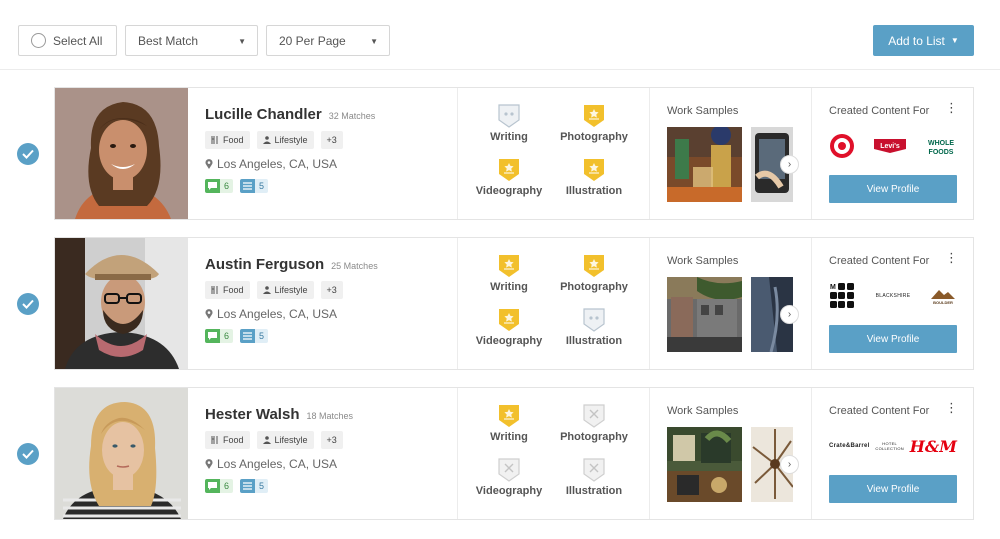 The image size is (1000, 539). Describe the element at coordinates (263, 114) in the screenshot. I see `creator-name: Lucille Chandler` at that location.